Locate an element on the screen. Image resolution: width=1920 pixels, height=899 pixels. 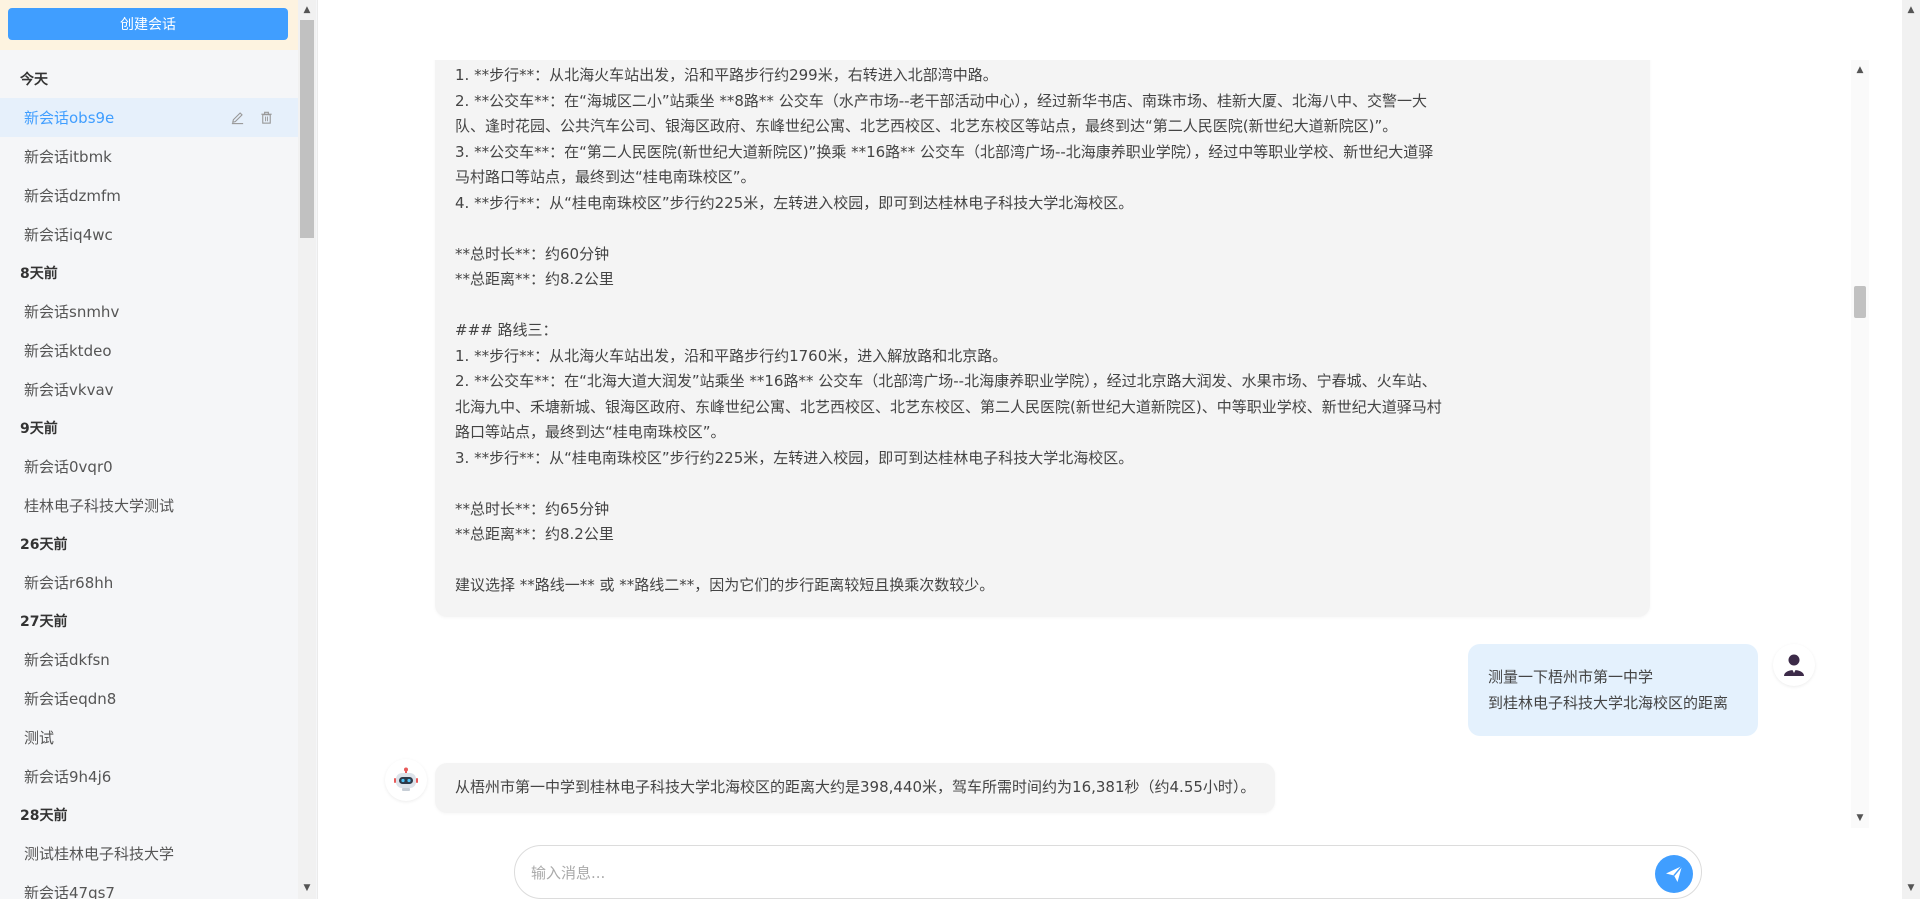
bot-avatar is located at coordinates (406, 780).